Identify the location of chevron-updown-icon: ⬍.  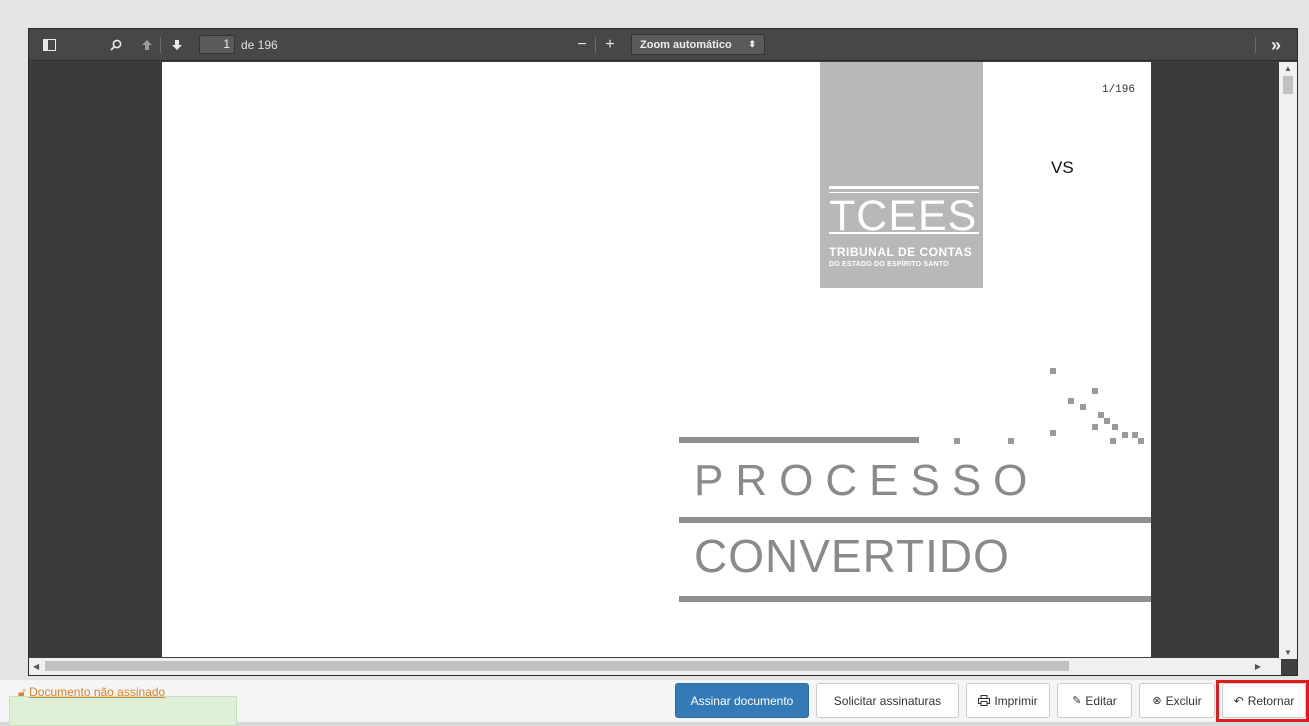
(752, 44).